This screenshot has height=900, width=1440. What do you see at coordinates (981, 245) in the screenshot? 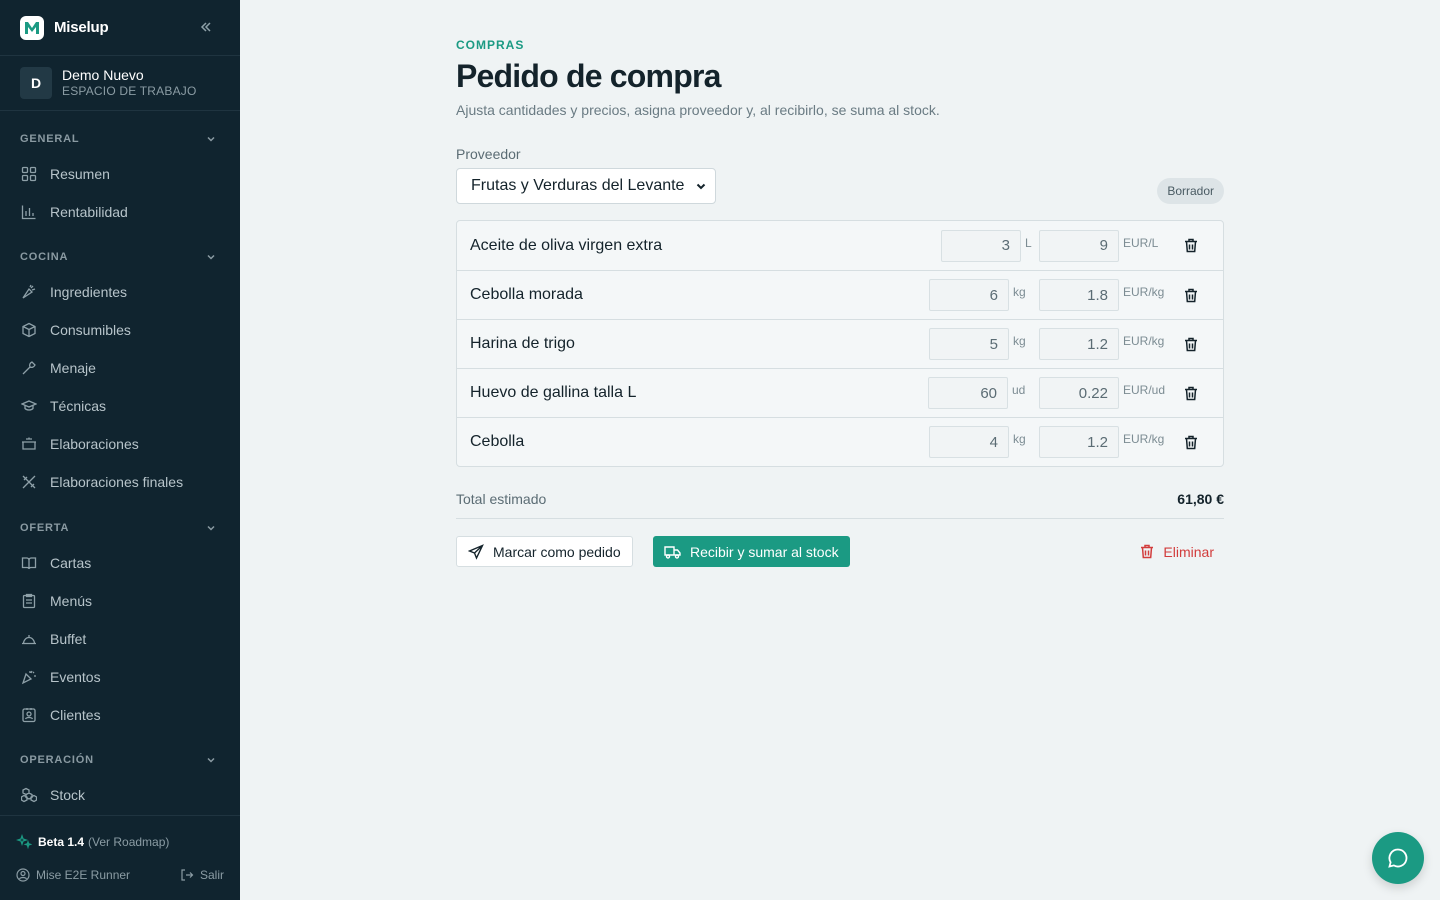
I see `quantity-input: 3` at bounding box center [981, 245].